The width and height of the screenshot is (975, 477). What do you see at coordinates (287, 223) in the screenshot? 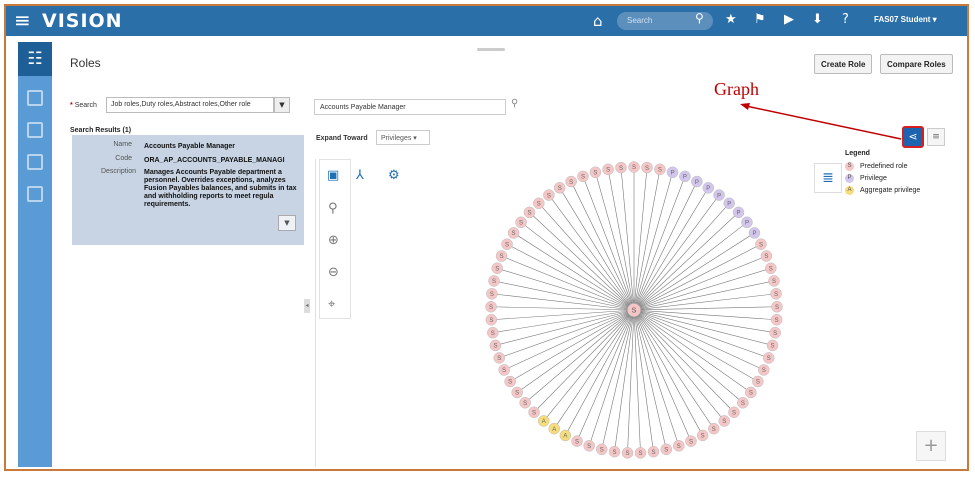
I see `expand-icon: ▼` at bounding box center [287, 223].